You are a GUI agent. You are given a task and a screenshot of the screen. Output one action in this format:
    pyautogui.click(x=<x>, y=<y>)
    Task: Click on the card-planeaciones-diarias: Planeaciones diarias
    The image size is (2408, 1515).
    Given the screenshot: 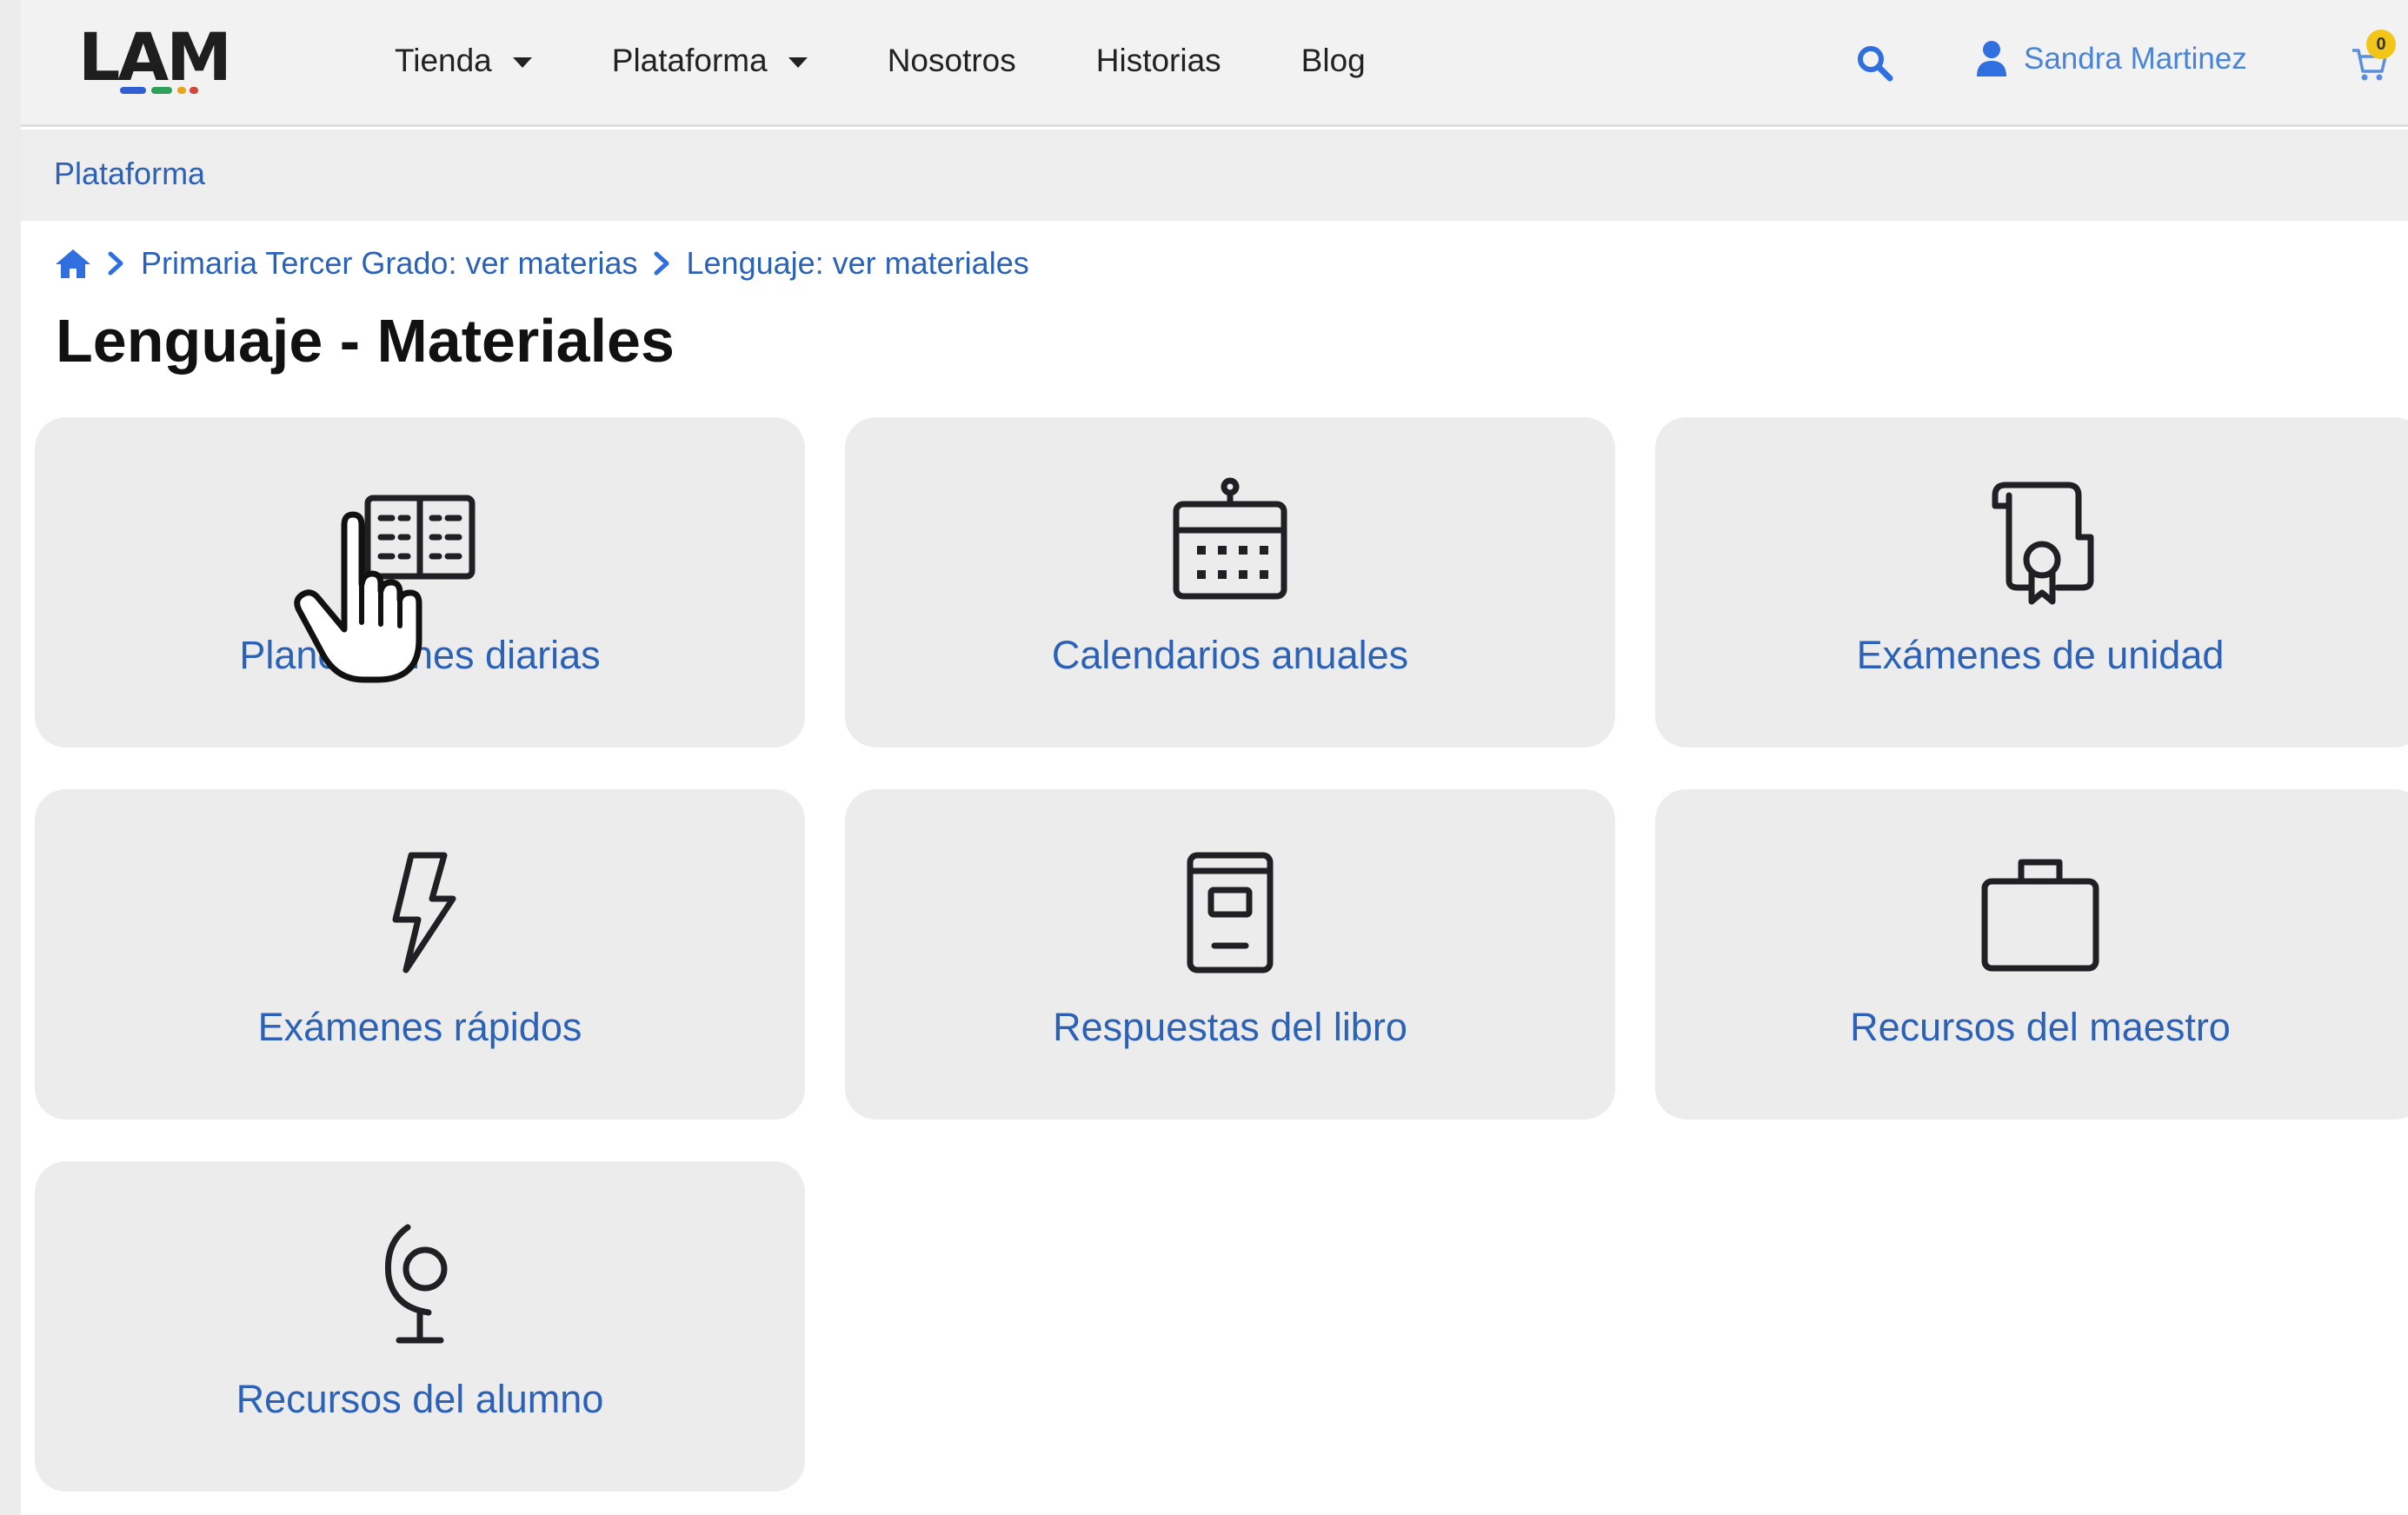 What is the action you would take?
    pyautogui.click(x=420, y=582)
    